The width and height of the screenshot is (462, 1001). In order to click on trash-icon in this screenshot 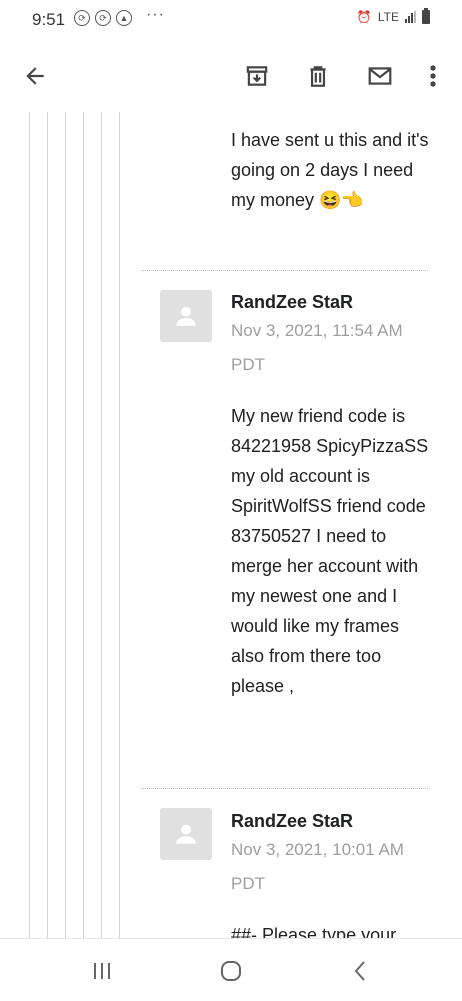, I will do `click(318, 76)`.